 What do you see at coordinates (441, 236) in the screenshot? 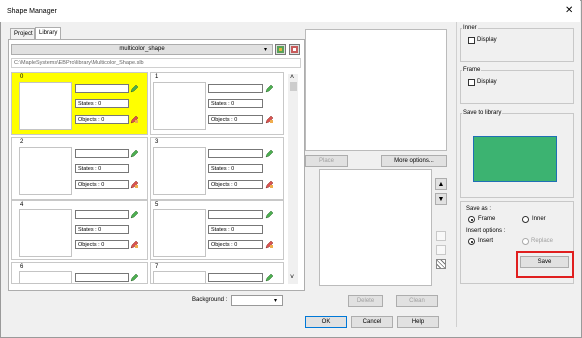
I see `state-copy-icon` at bounding box center [441, 236].